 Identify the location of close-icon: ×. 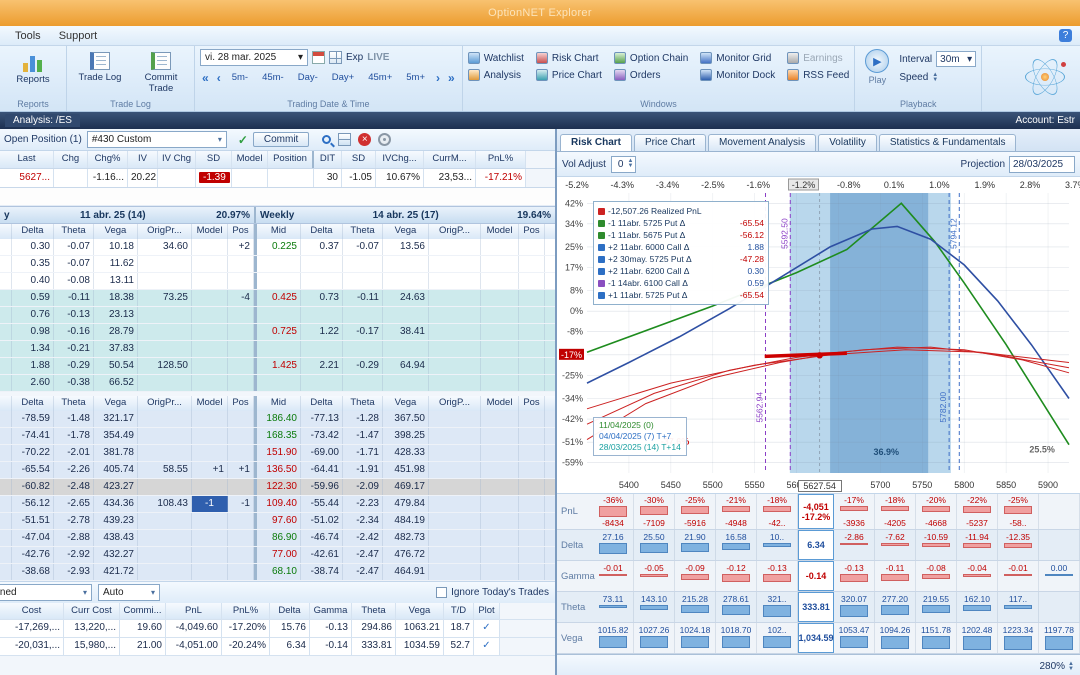
(365, 139).